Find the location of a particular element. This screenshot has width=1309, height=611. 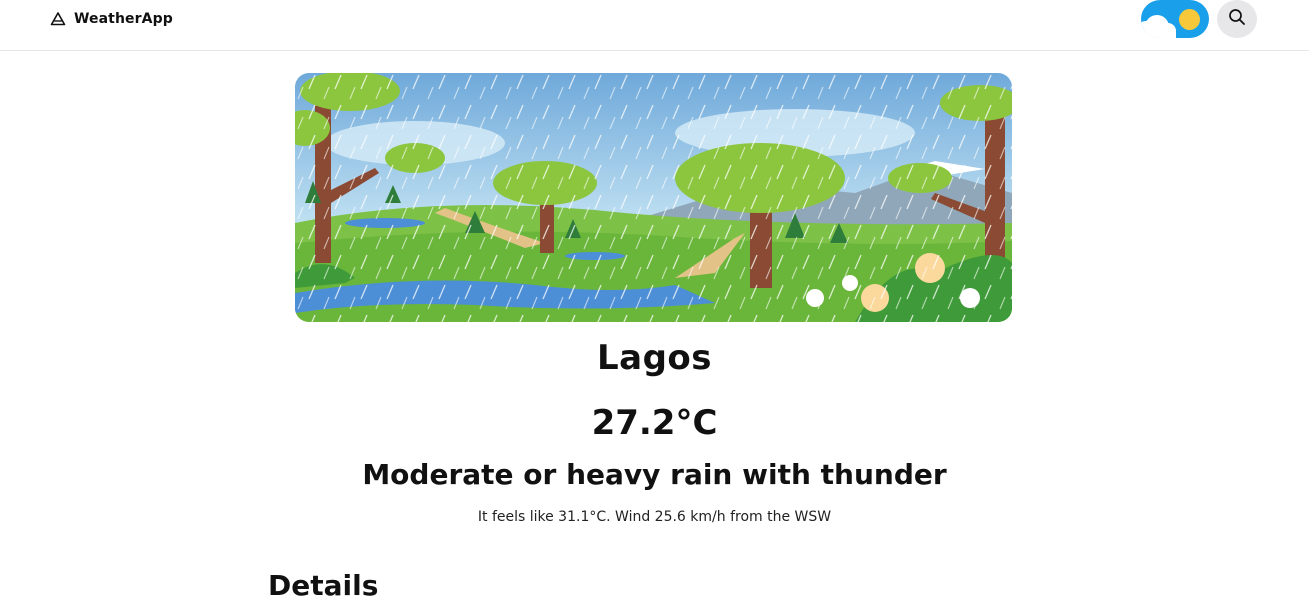

theme-toggle-button is located at coordinates (1175, 19).